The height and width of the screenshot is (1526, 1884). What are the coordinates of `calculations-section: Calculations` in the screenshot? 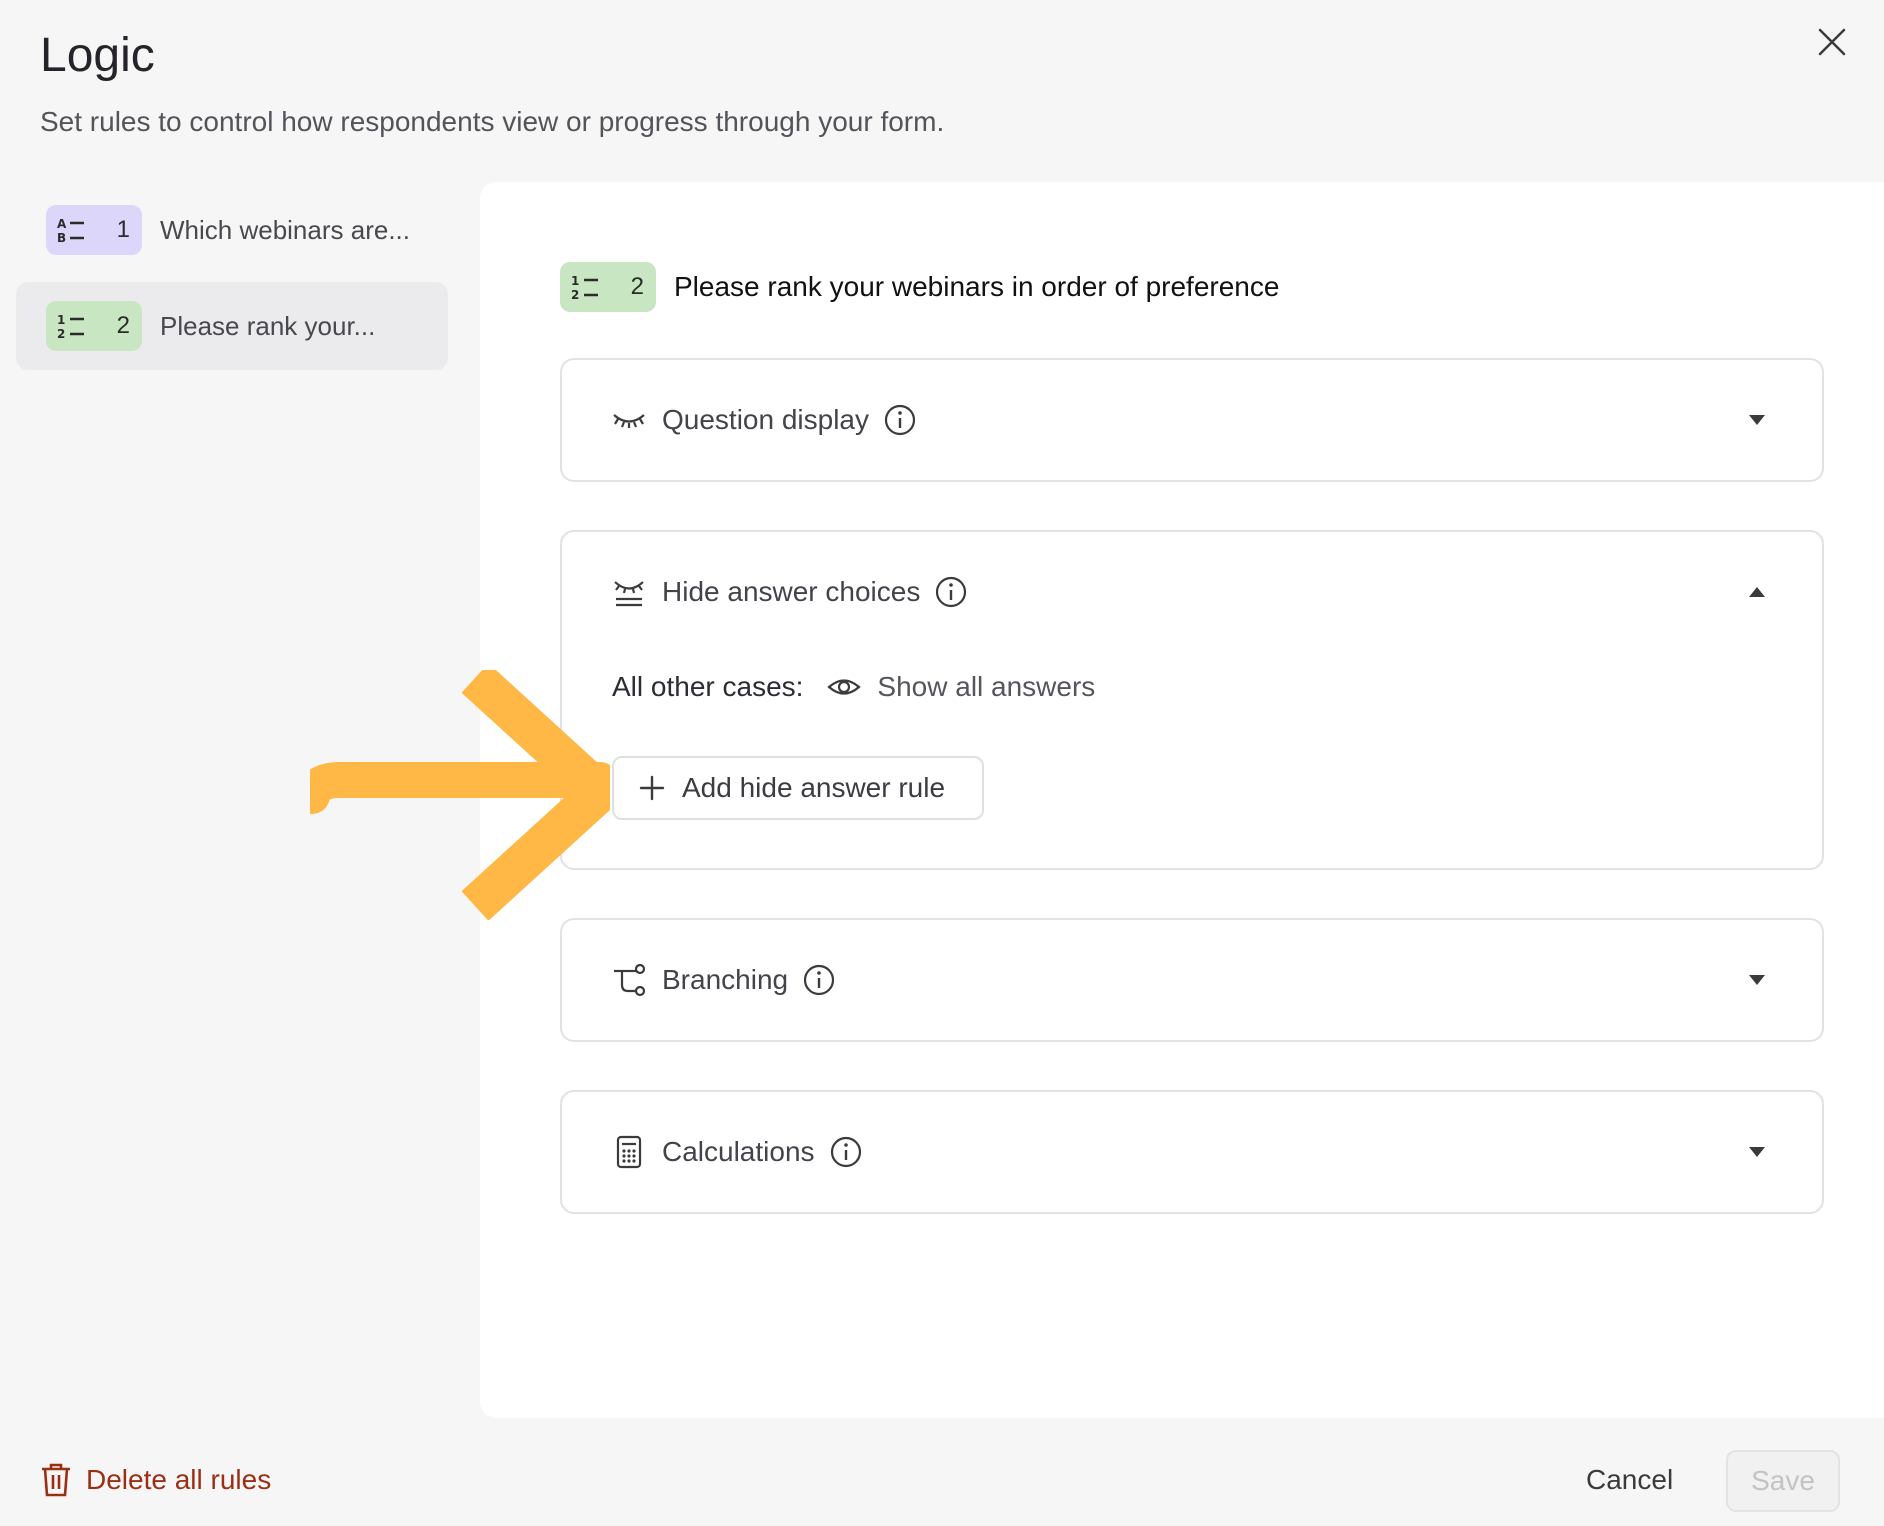 It's located at (1192, 1152).